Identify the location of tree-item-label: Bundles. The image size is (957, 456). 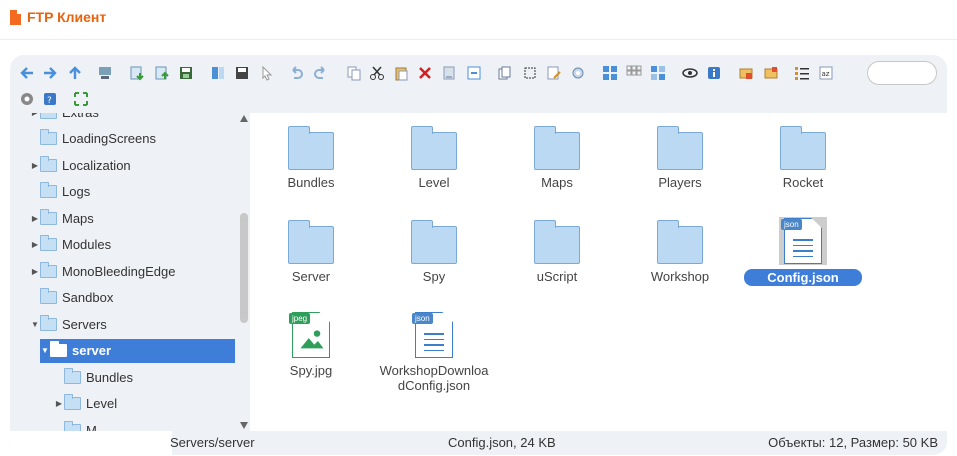
(109, 377).